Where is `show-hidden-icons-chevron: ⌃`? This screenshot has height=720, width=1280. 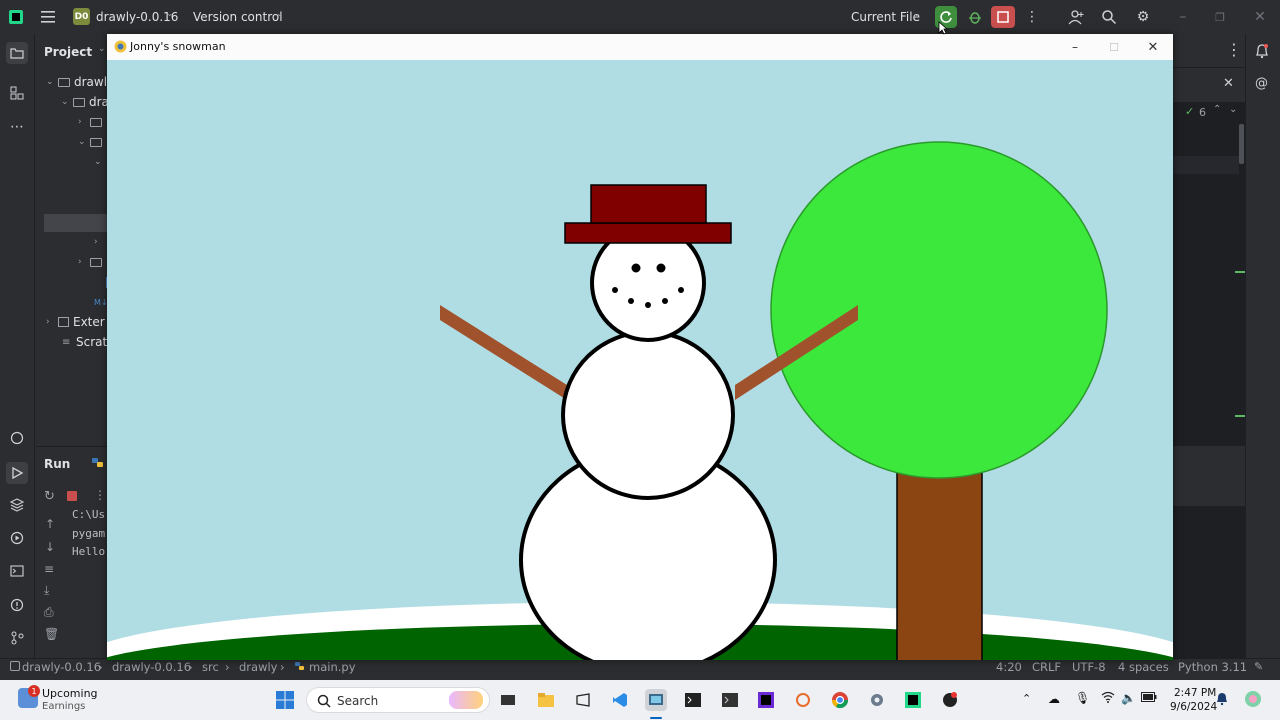
show-hidden-icons-chevron: ⌃ is located at coordinates (1026, 698).